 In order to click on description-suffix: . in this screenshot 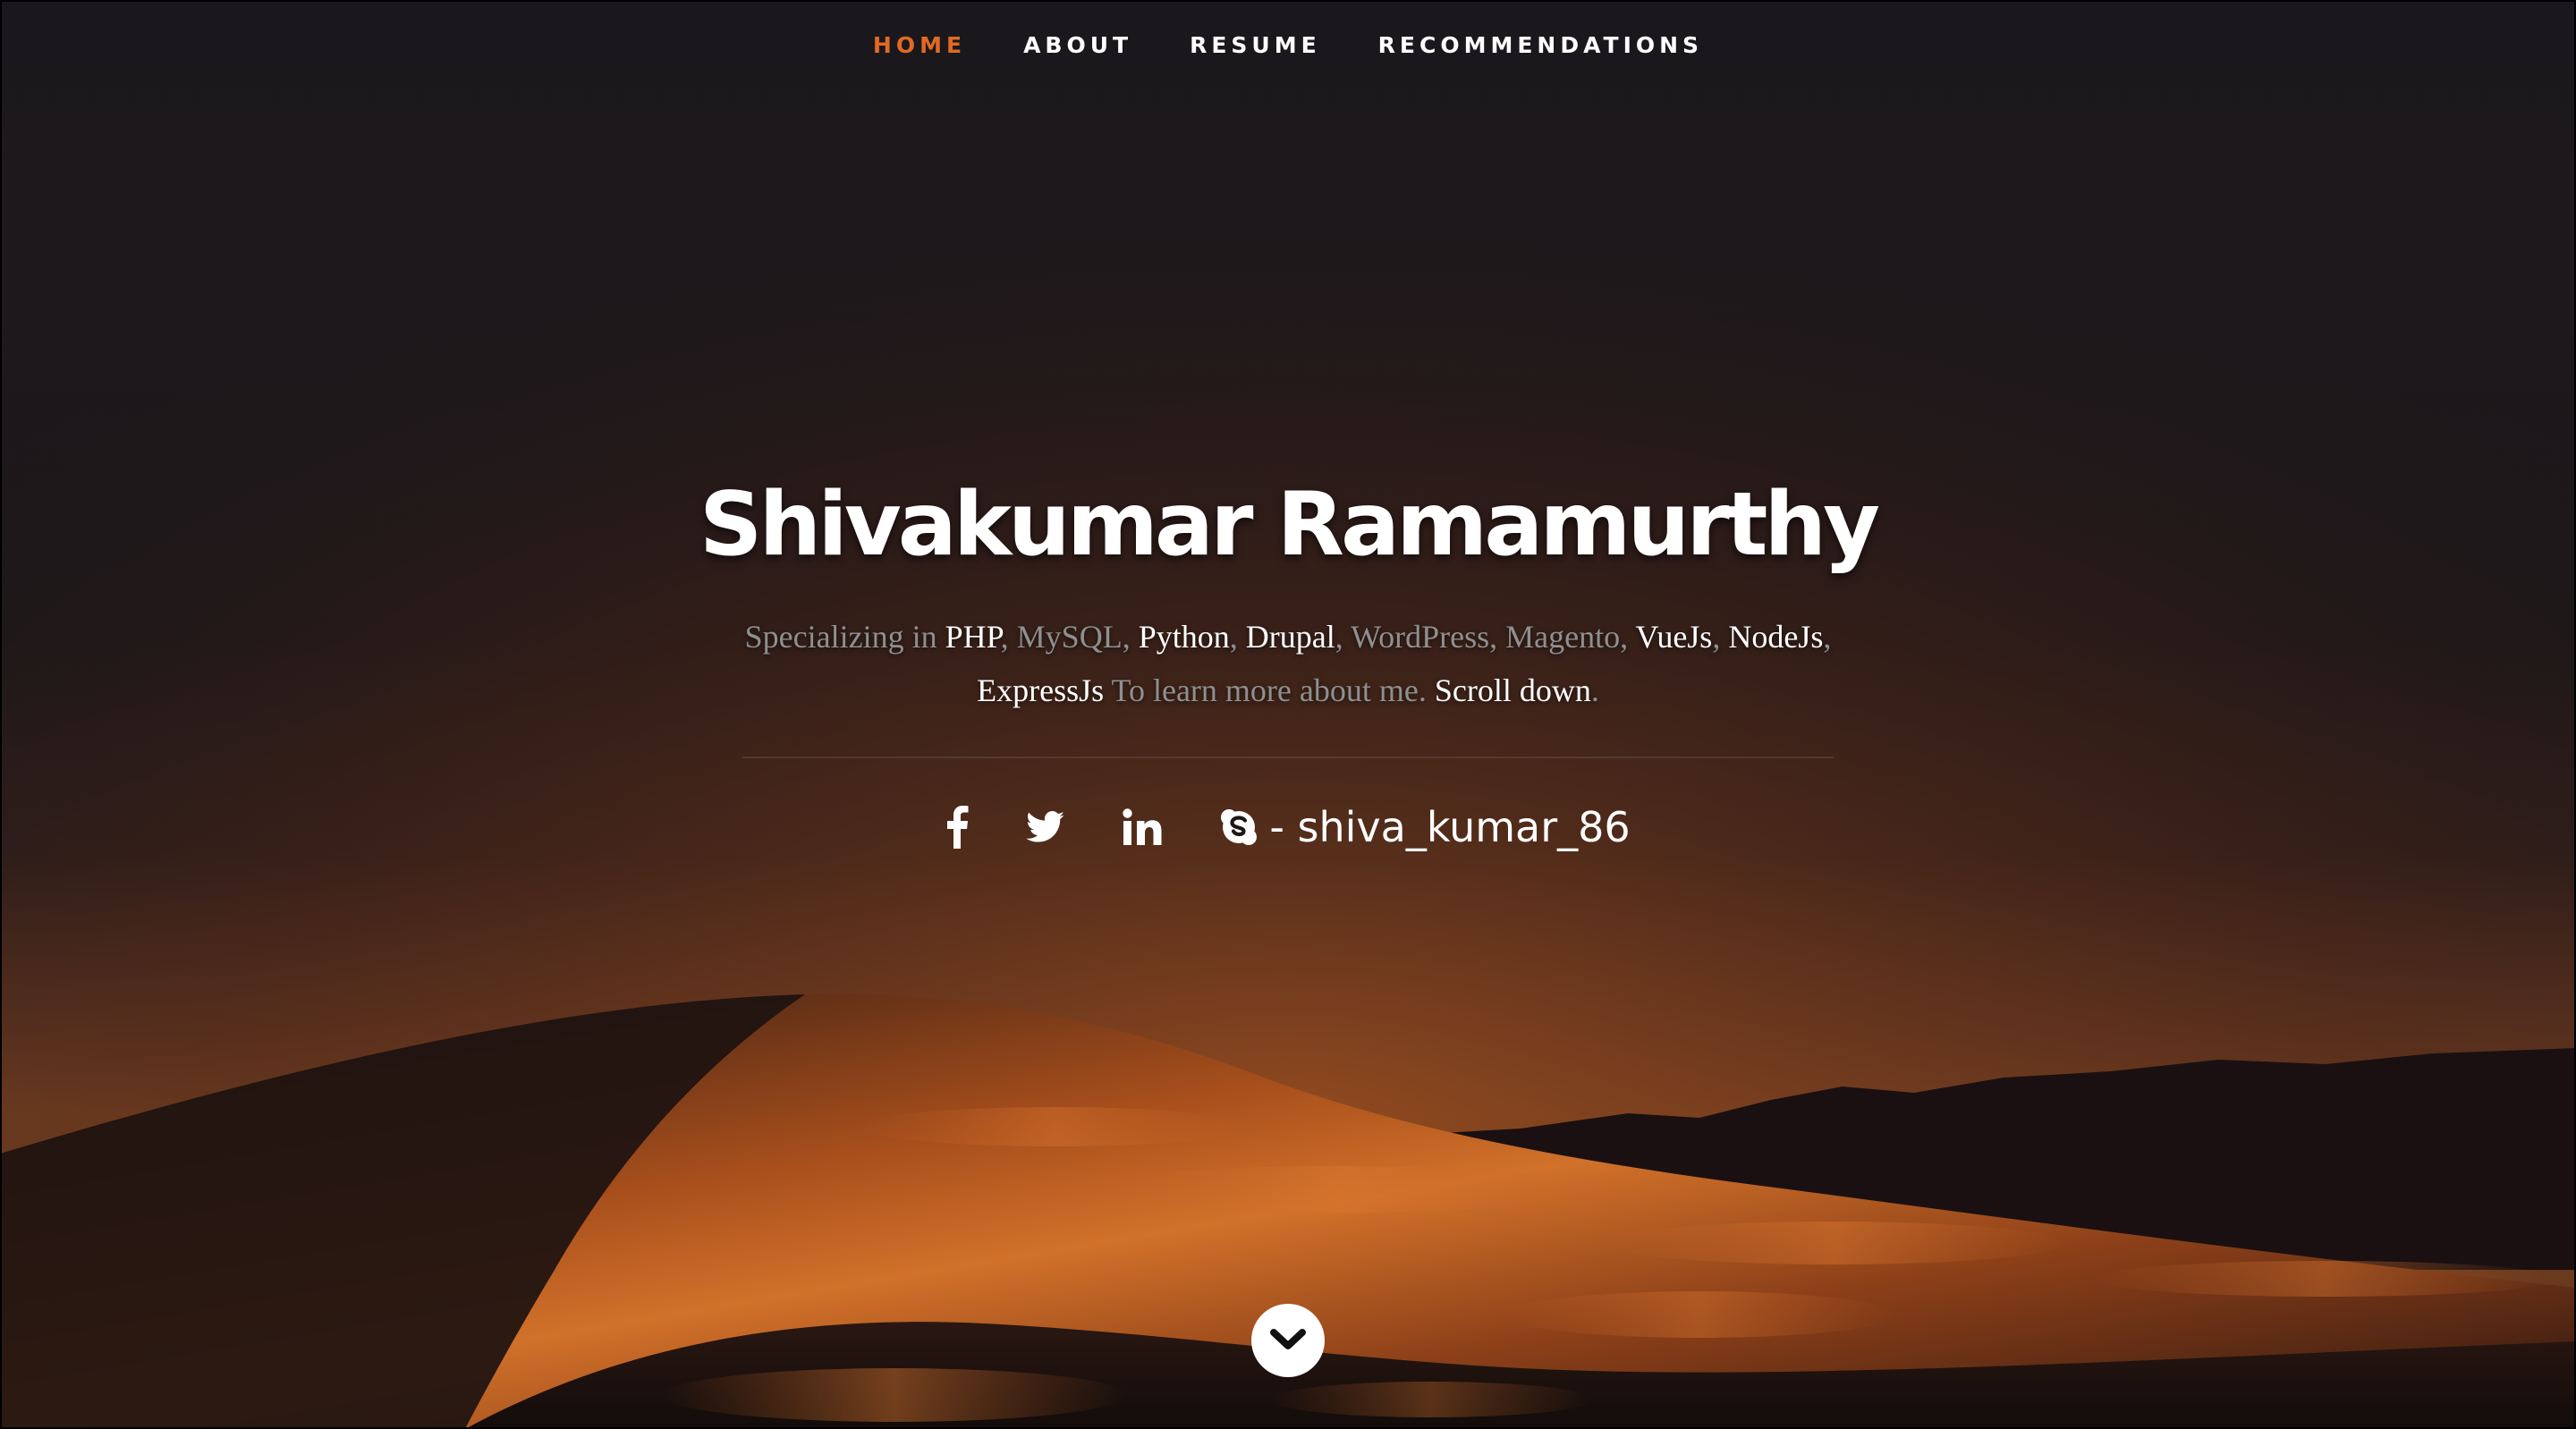, I will do `click(1594, 690)`.